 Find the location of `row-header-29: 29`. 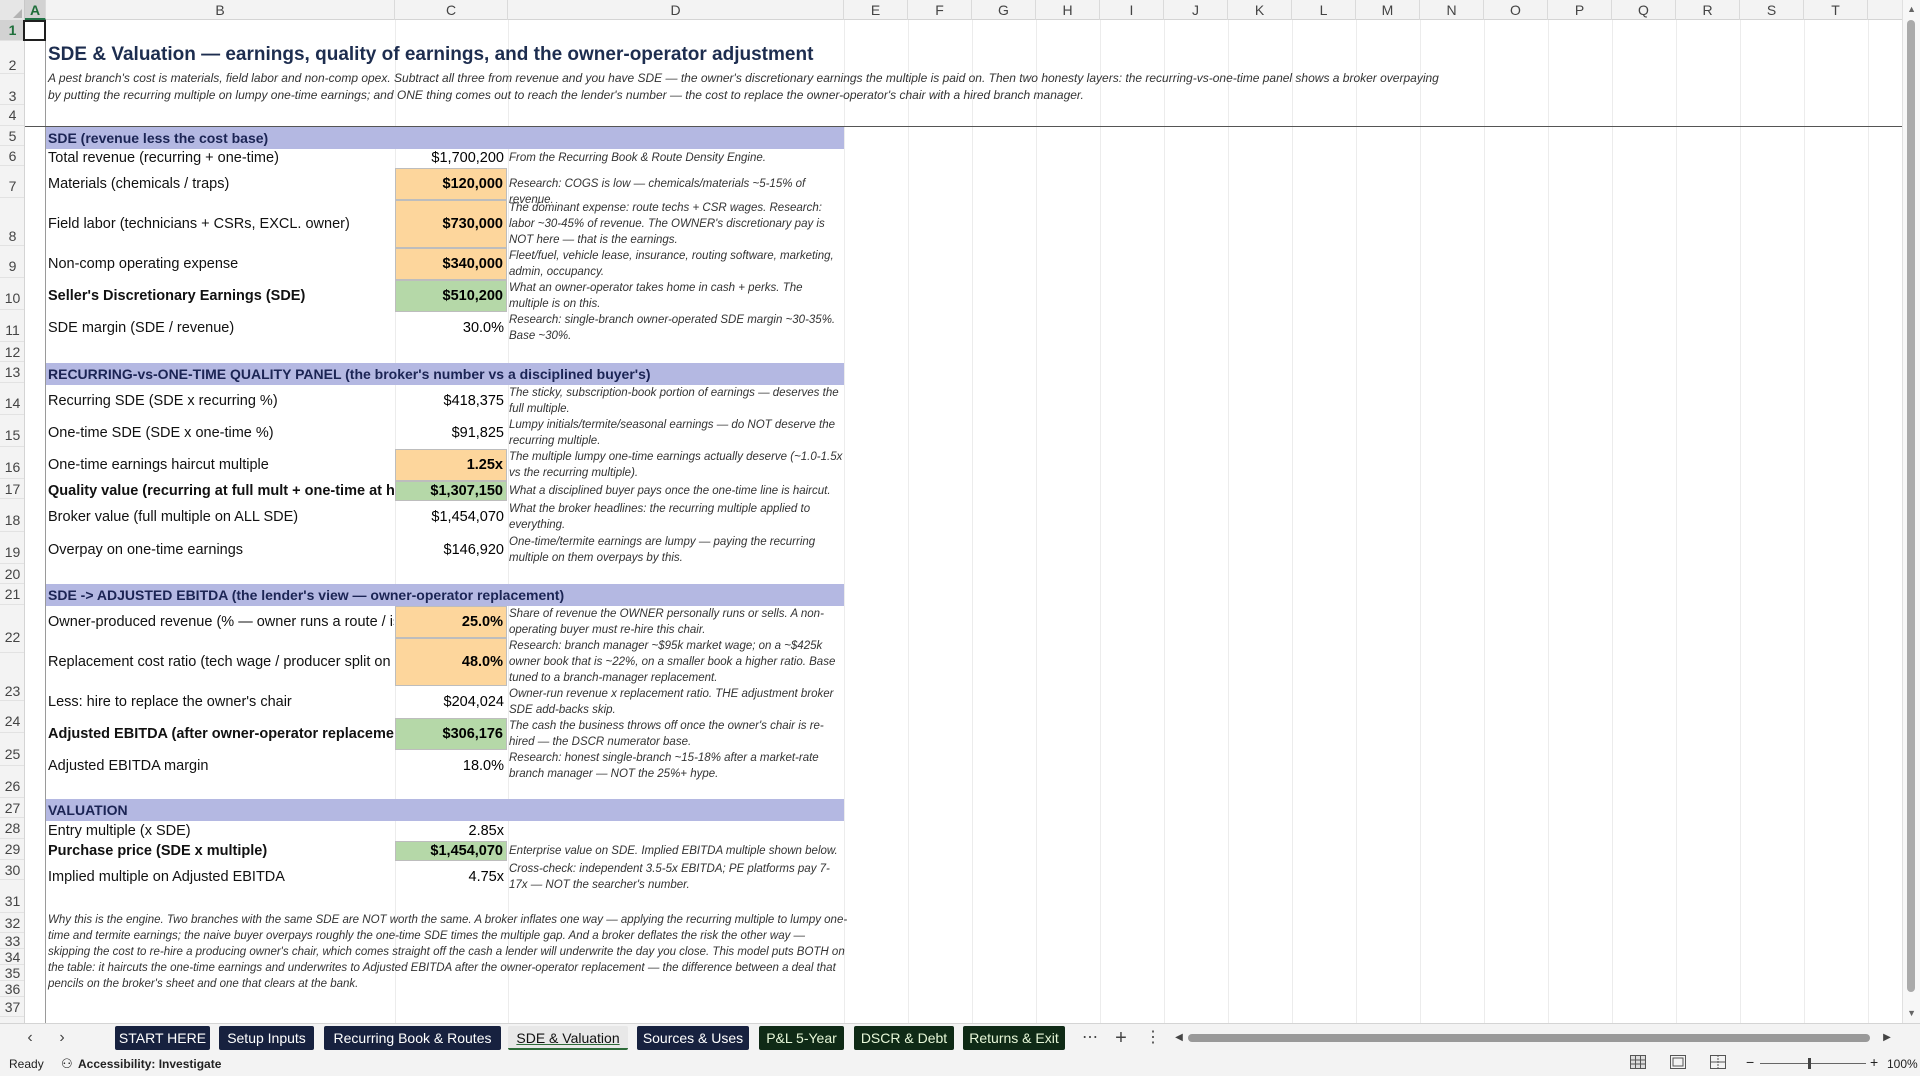

row-header-29: 29 is located at coordinates (12, 849).